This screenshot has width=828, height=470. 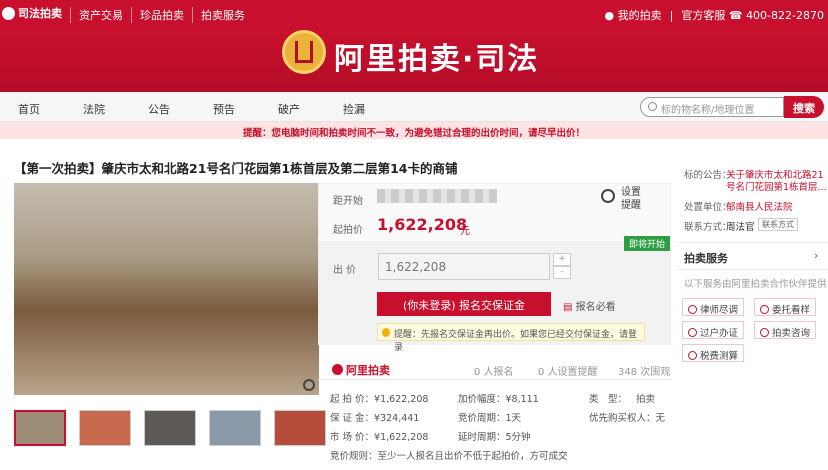 What do you see at coordinates (50, 109) in the screenshot?
I see `nav-home: 首页` at bounding box center [50, 109].